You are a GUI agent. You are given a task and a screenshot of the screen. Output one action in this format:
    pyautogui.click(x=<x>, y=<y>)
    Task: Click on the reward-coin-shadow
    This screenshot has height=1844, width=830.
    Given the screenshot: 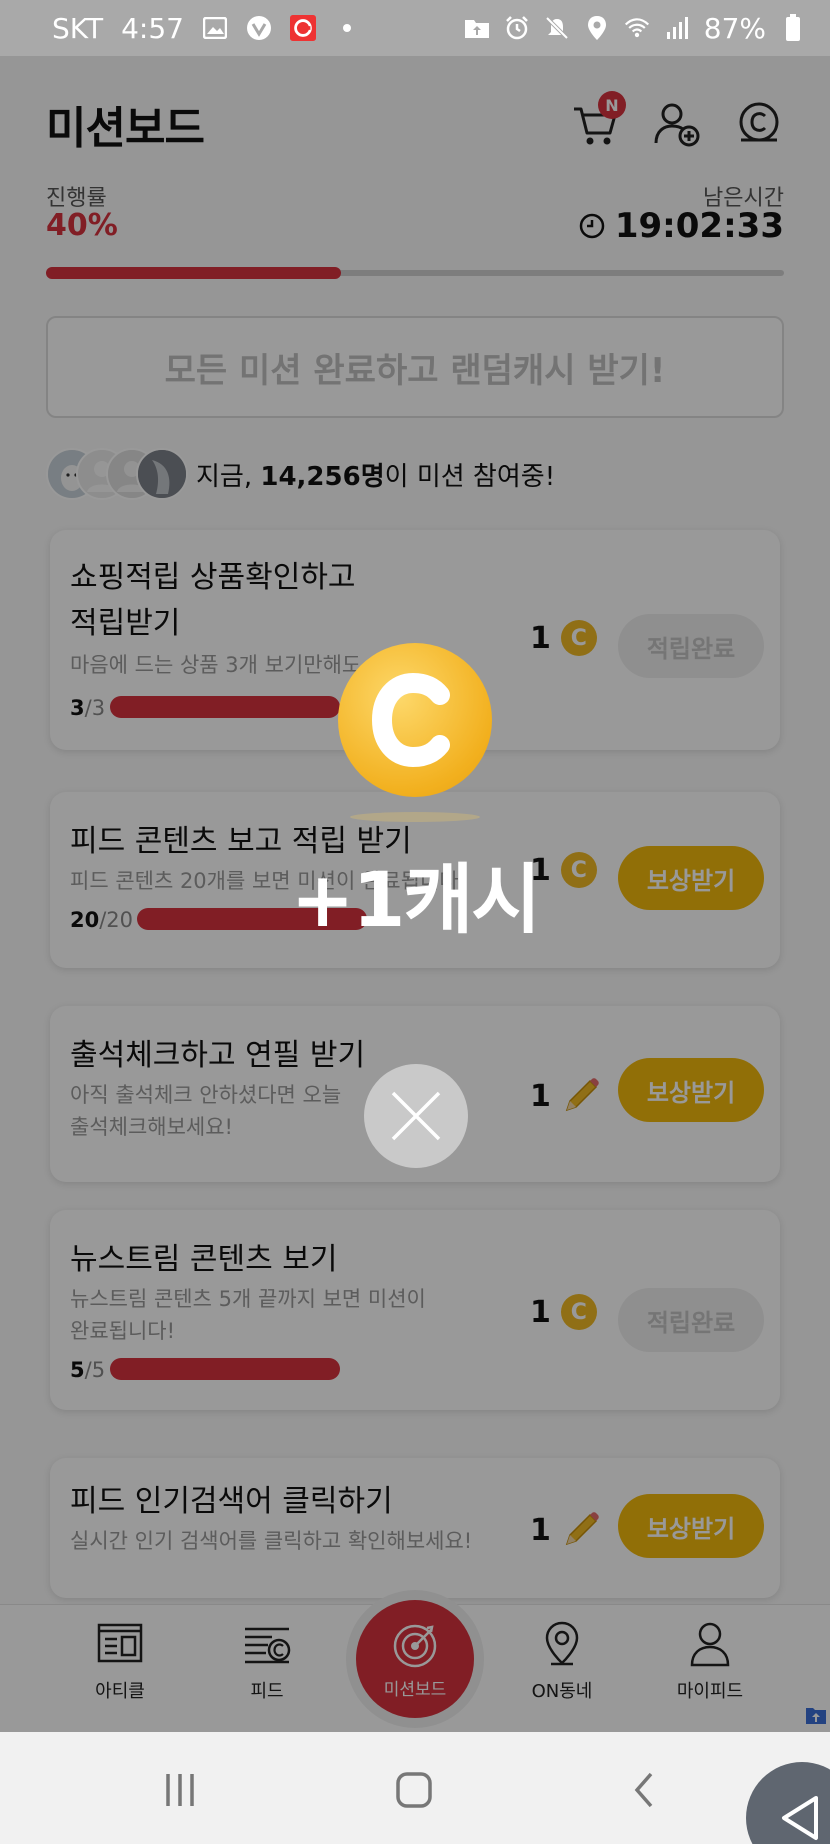 What is the action you would take?
    pyautogui.click(x=415, y=817)
    